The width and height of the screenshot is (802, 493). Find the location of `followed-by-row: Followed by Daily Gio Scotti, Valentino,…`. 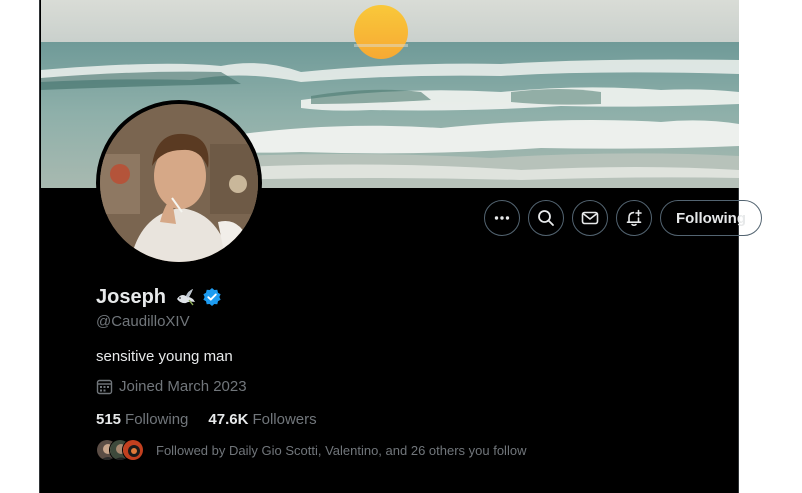

followed-by-row: Followed by Daily Gio Scotti, Valentino,… is located at coordinates (311, 450).